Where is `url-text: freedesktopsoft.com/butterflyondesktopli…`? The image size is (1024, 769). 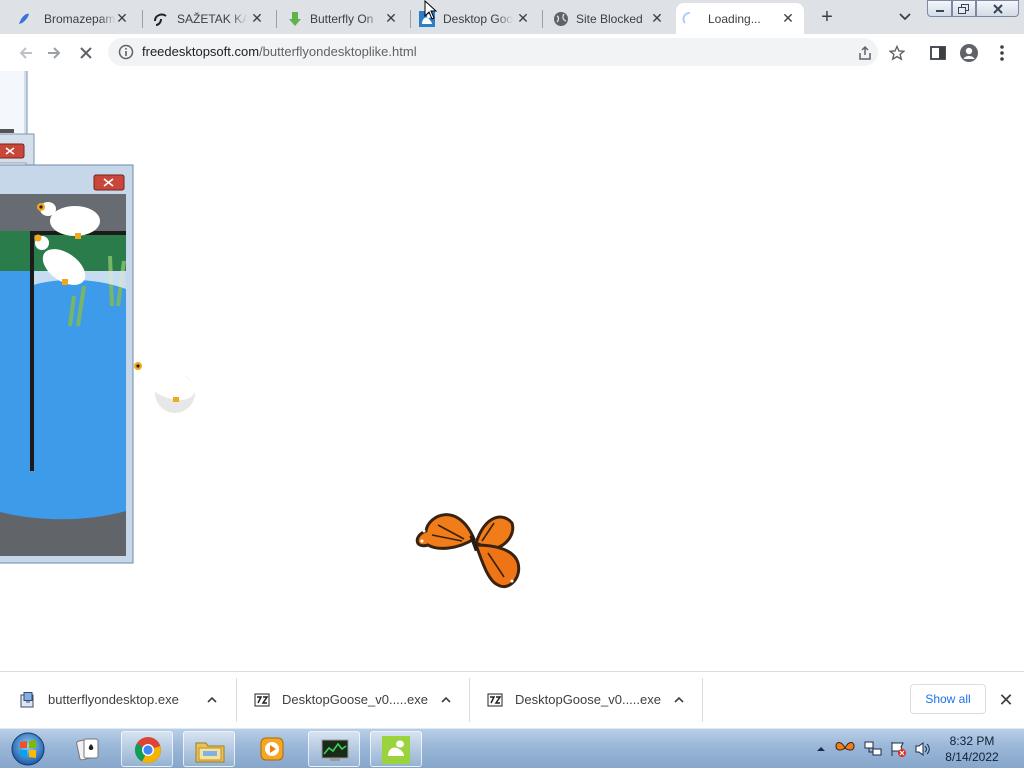 url-text: freedesktopsoft.com/butterflyondesktopli… is located at coordinates (279, 51).